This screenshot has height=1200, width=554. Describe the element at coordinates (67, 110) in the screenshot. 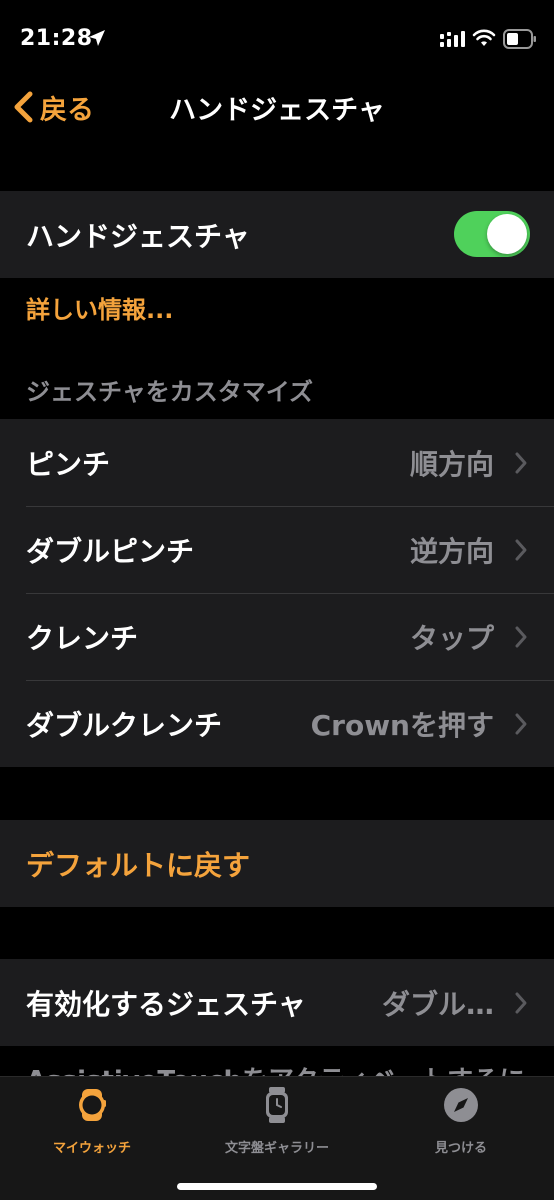

I see `back-label: 戻る` at that location.